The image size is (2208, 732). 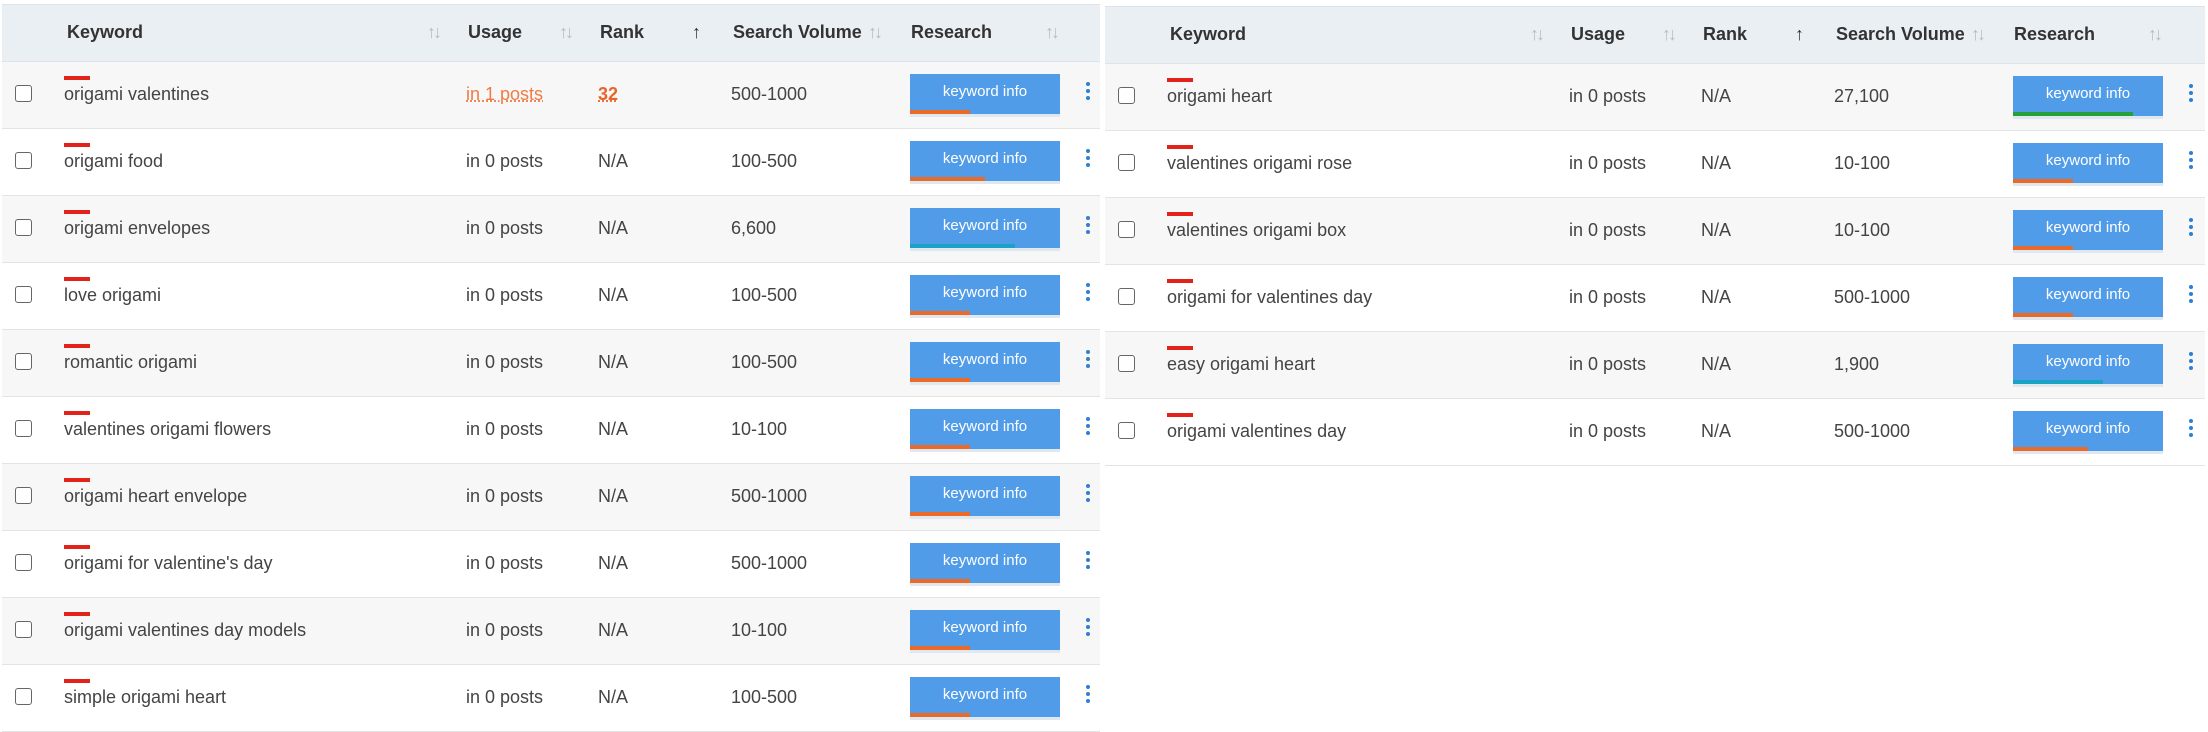 I want to click on search-volume-value: 10-100, so click(x=759, y=630).